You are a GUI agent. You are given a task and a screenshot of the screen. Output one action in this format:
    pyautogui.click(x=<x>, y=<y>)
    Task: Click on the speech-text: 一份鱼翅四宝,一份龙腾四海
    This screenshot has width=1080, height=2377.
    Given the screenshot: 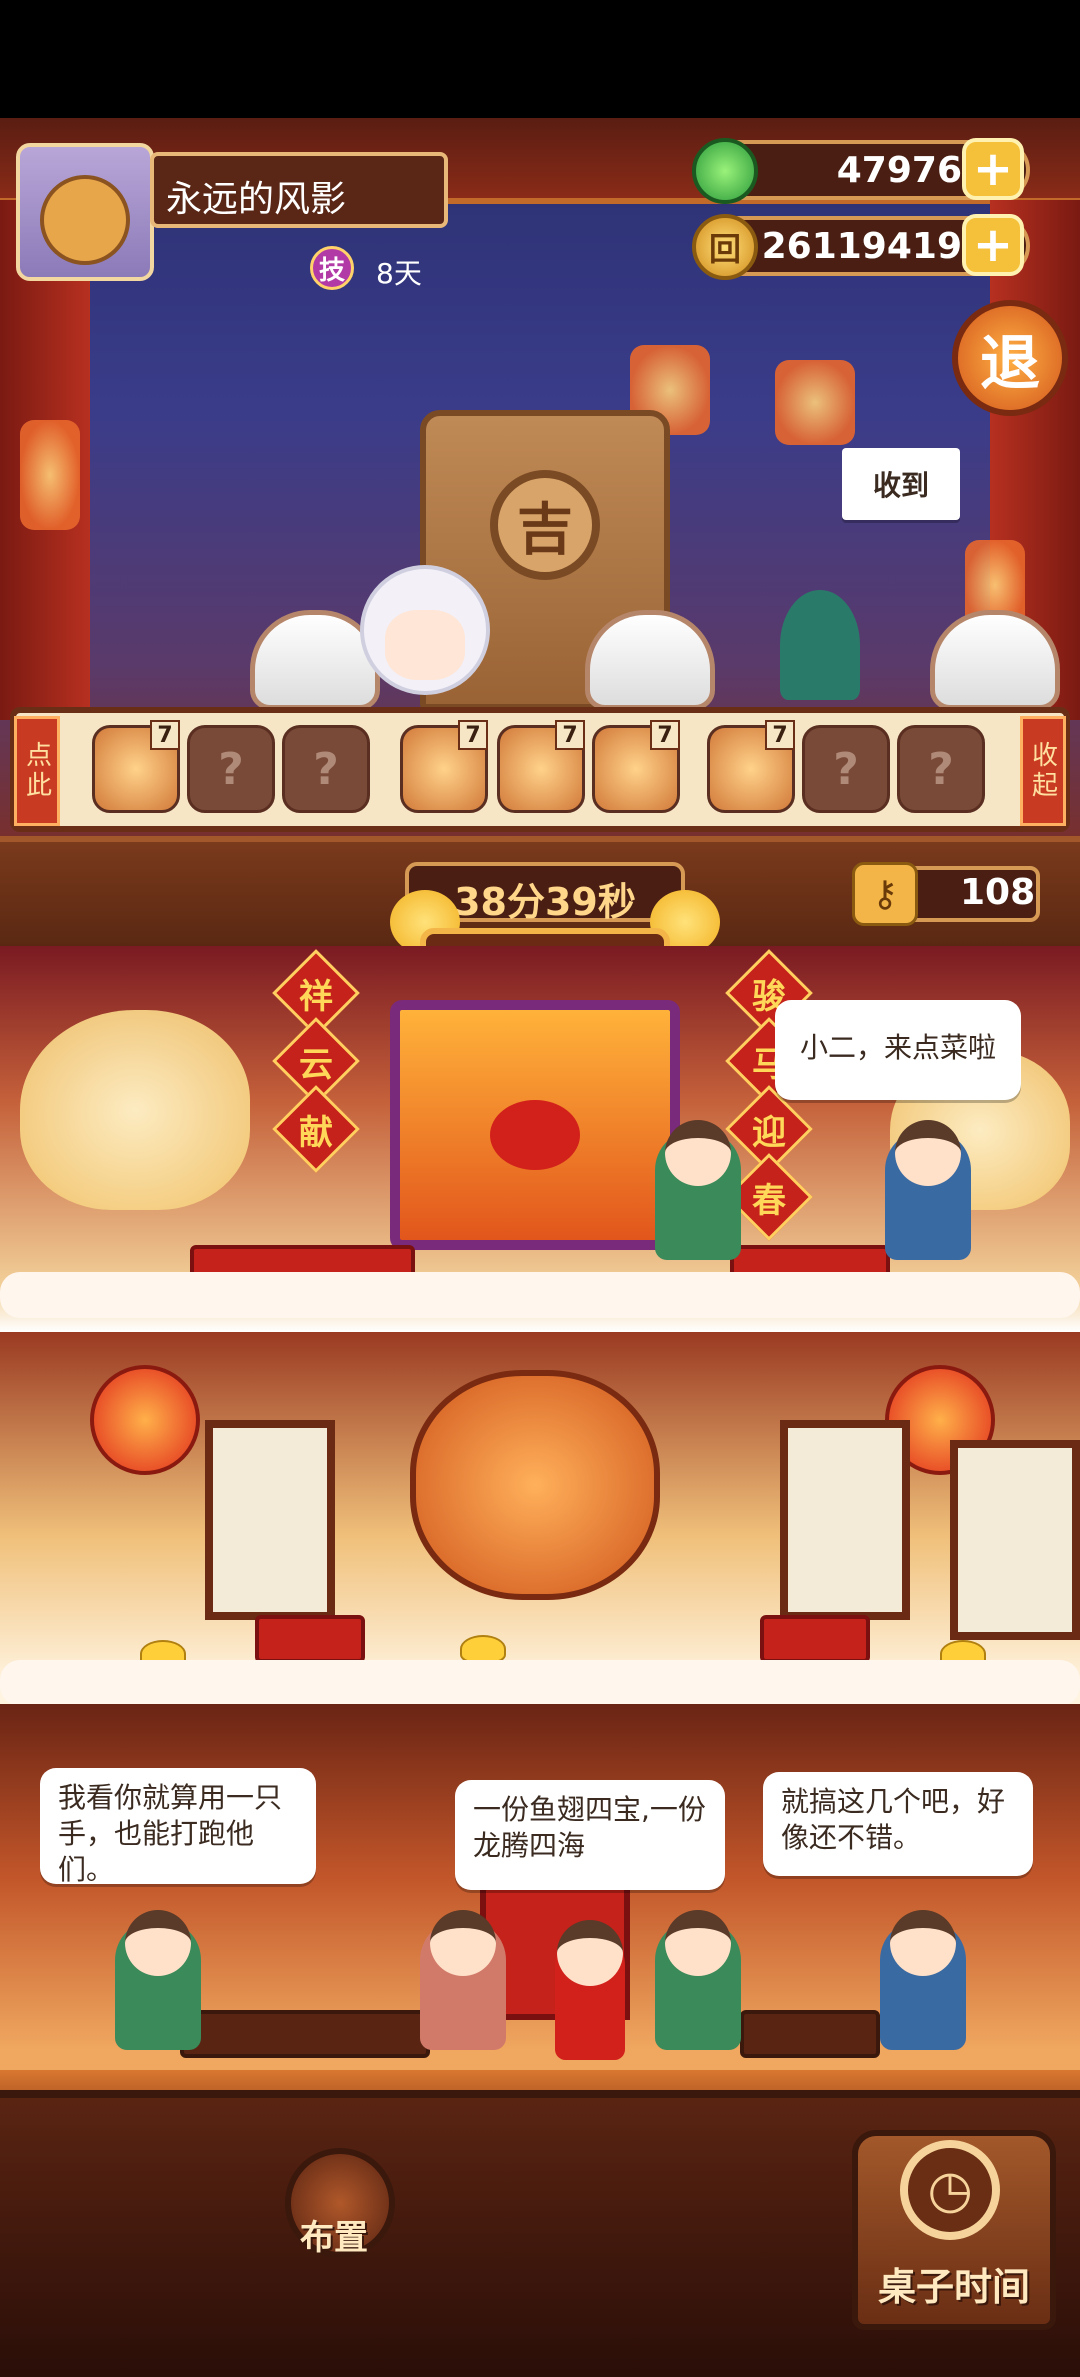 What is the action you would take?
    pyautogui.click(x=589, y=1827)
    